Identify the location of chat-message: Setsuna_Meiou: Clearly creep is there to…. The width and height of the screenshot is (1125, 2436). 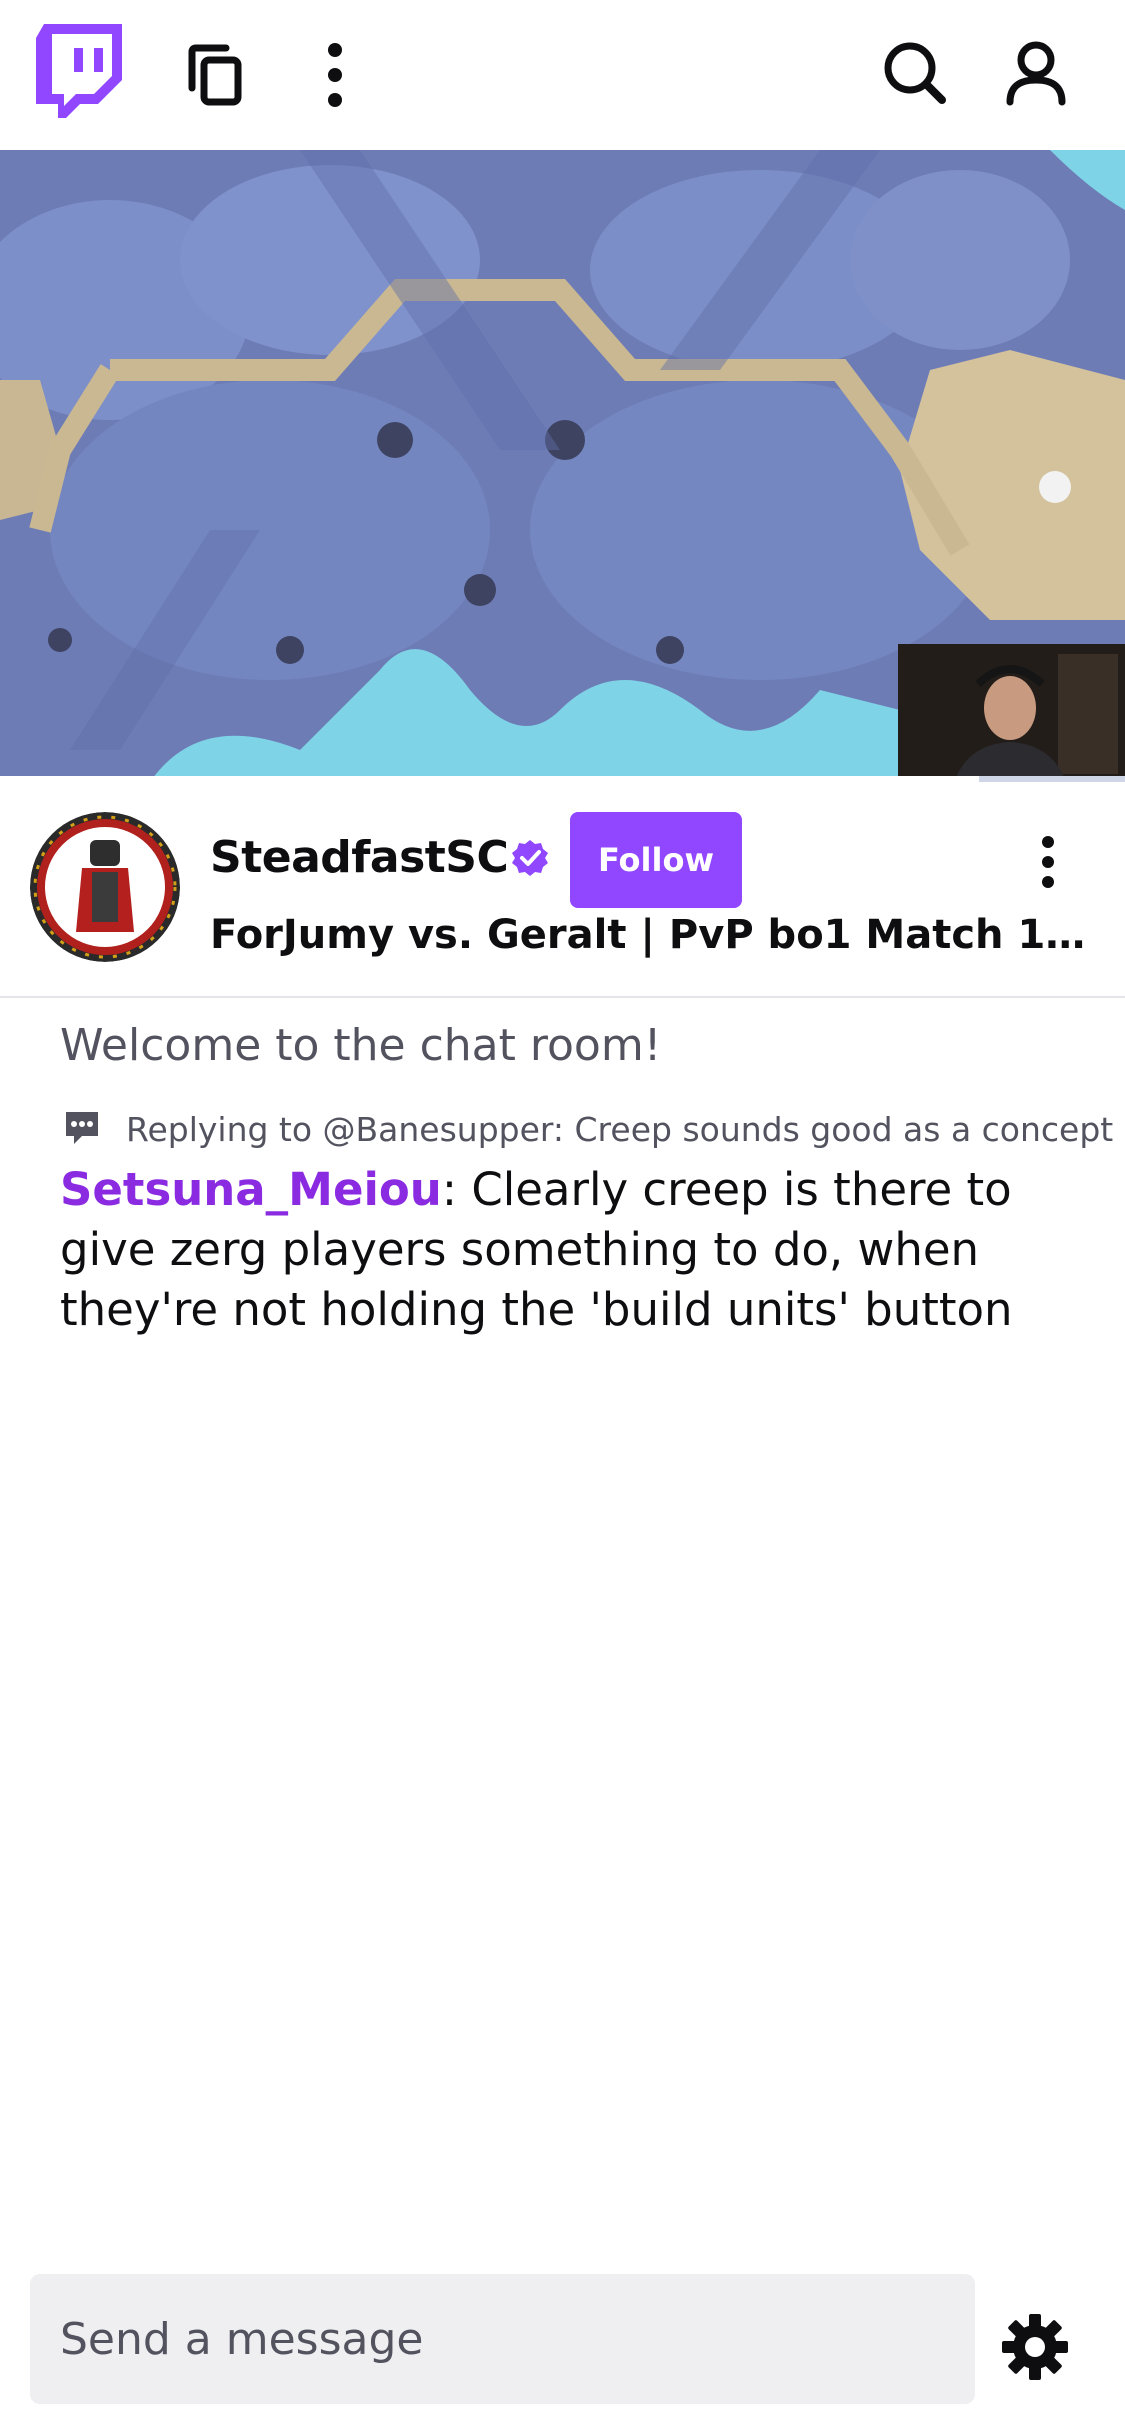
(565, 1250).